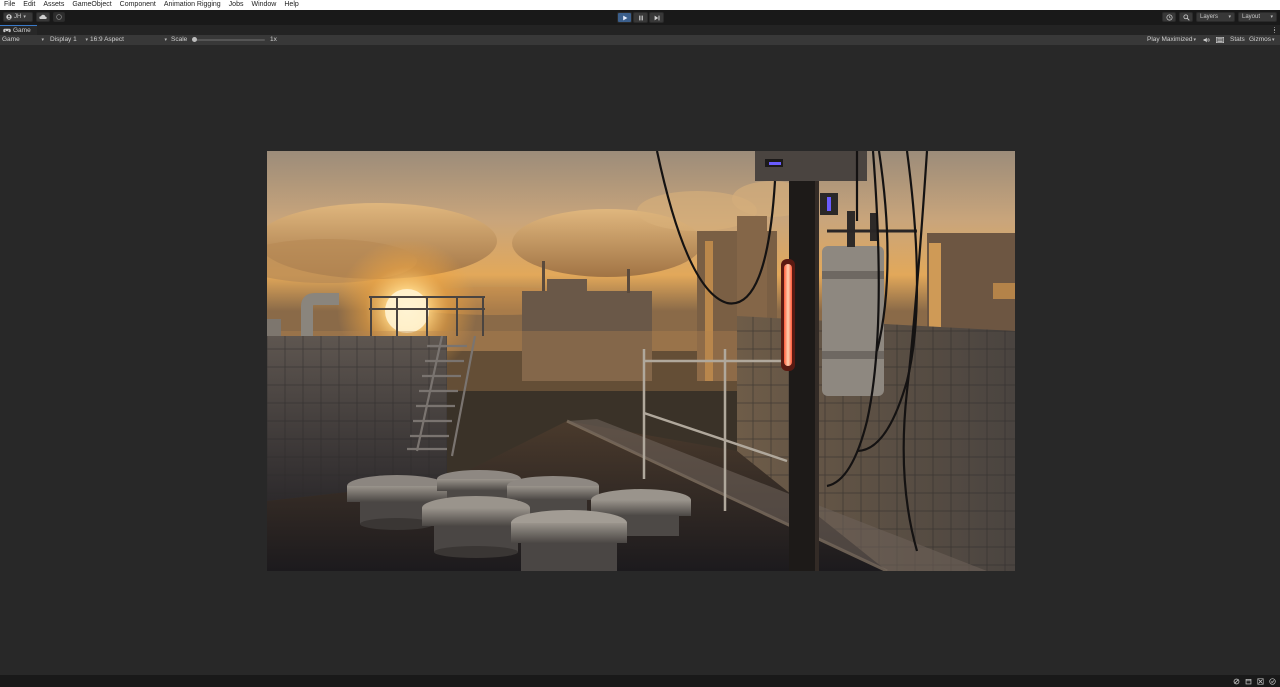 Image resolution: width=1280 pixels, height=687 pixels. I want to click on display-dropdown: Display 1 ▾, so click(69, 40).